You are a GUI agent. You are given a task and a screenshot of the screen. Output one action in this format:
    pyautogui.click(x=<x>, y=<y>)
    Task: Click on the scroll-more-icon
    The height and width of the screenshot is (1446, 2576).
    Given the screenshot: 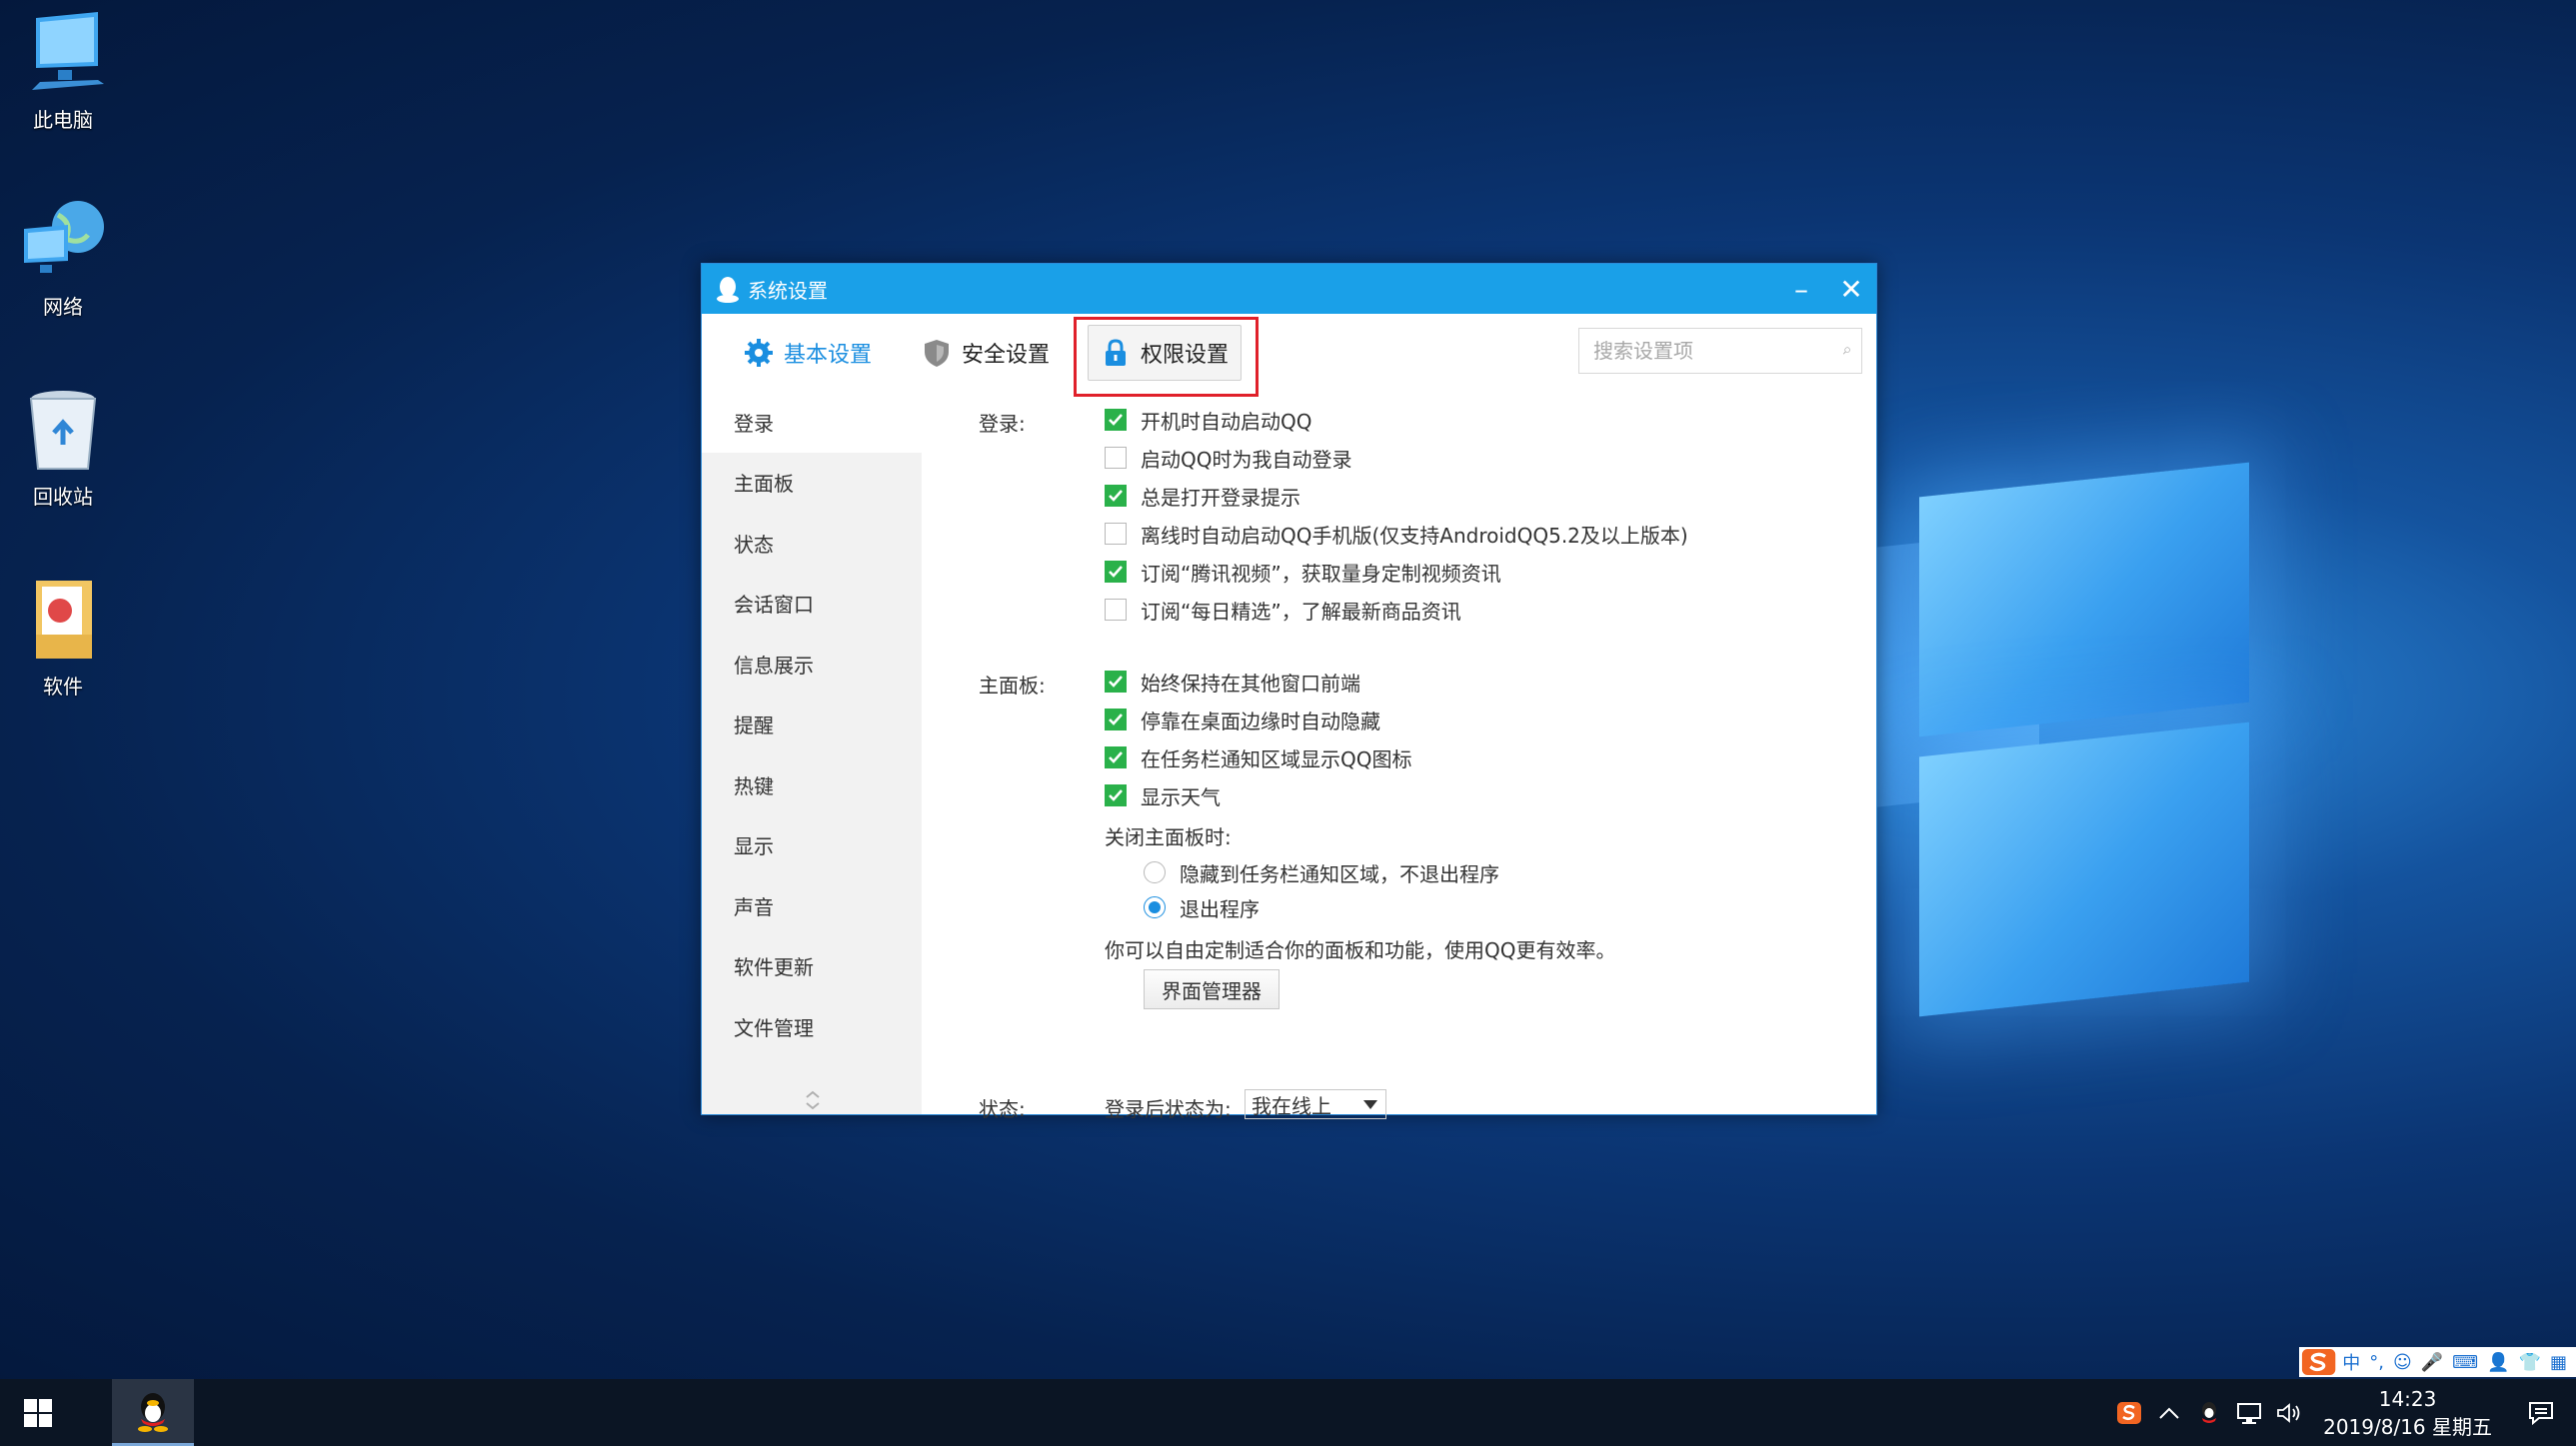 What is the action you would take?
    pyautogui.click(x=813, y=1100)
    